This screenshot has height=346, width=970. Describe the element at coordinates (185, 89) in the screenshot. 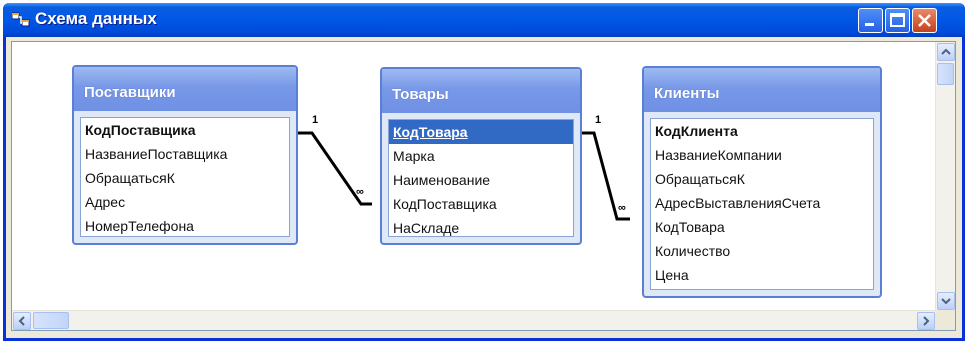

I see `table-title: Поставщики` at that location.